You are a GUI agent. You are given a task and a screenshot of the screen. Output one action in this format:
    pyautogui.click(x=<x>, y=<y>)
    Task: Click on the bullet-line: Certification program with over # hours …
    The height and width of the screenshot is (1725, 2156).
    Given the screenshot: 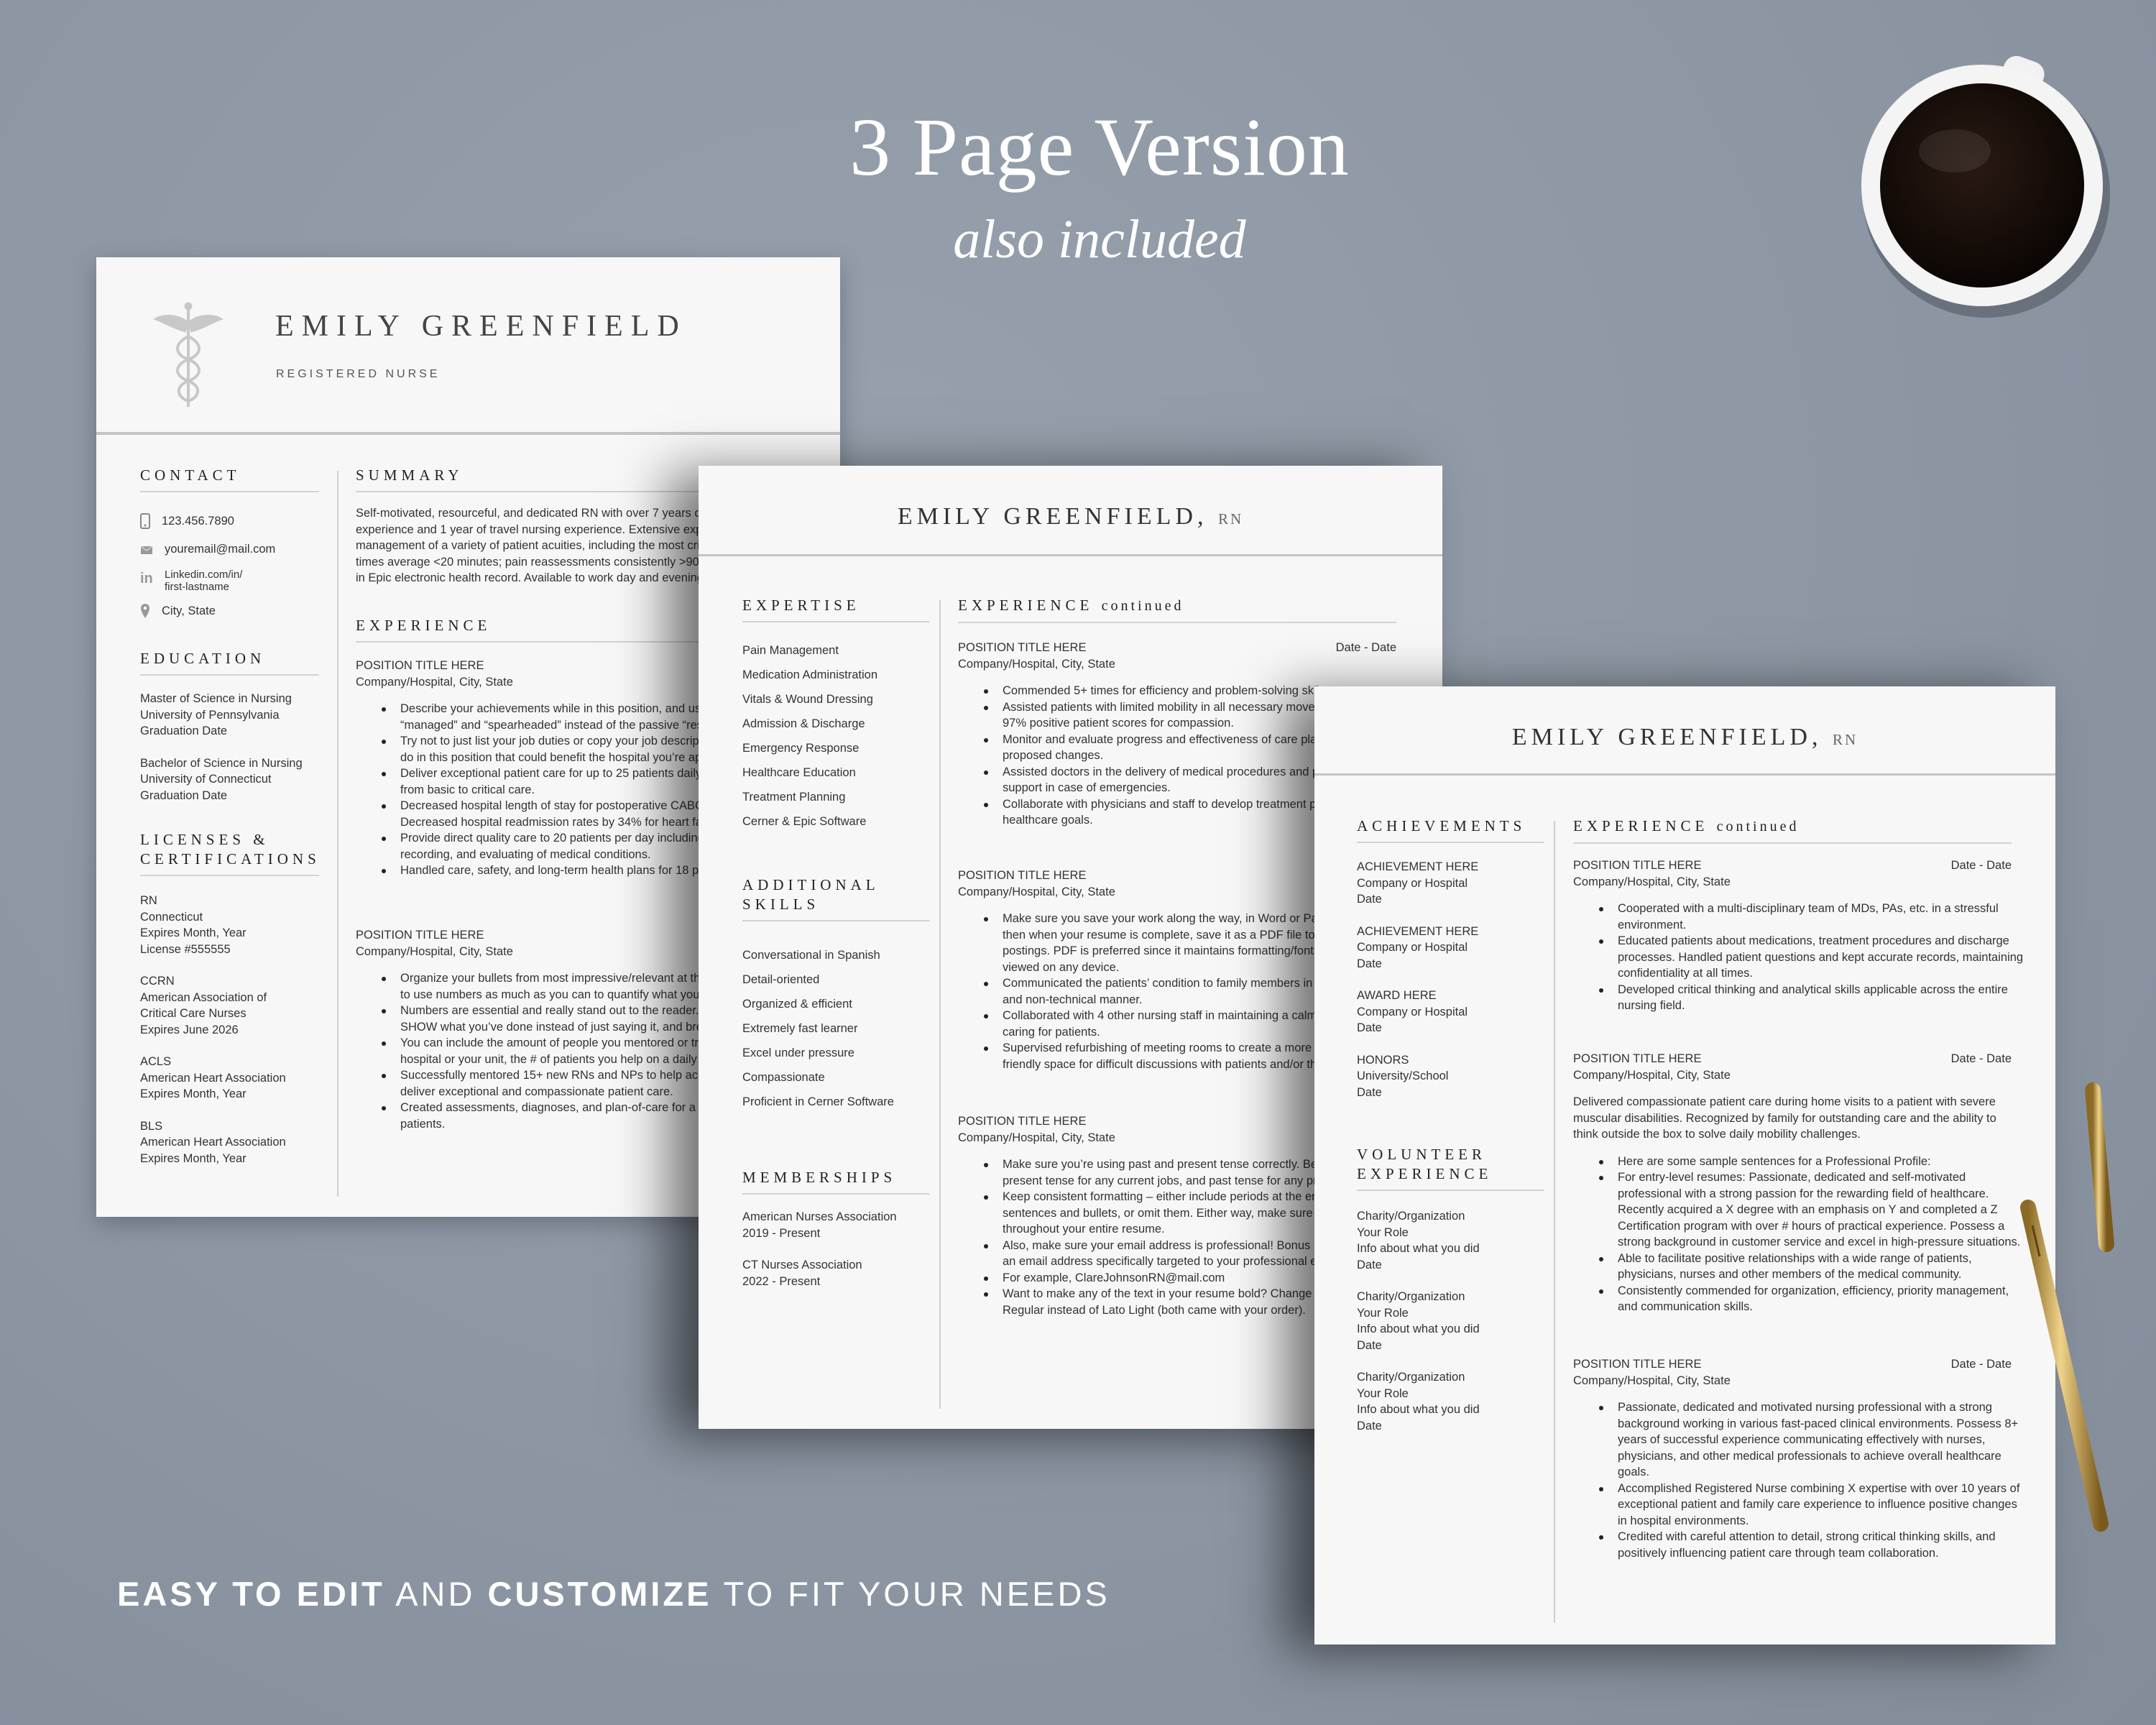 What is the action you would take?
    pyautogui.click(x=1811, y=1226)
    